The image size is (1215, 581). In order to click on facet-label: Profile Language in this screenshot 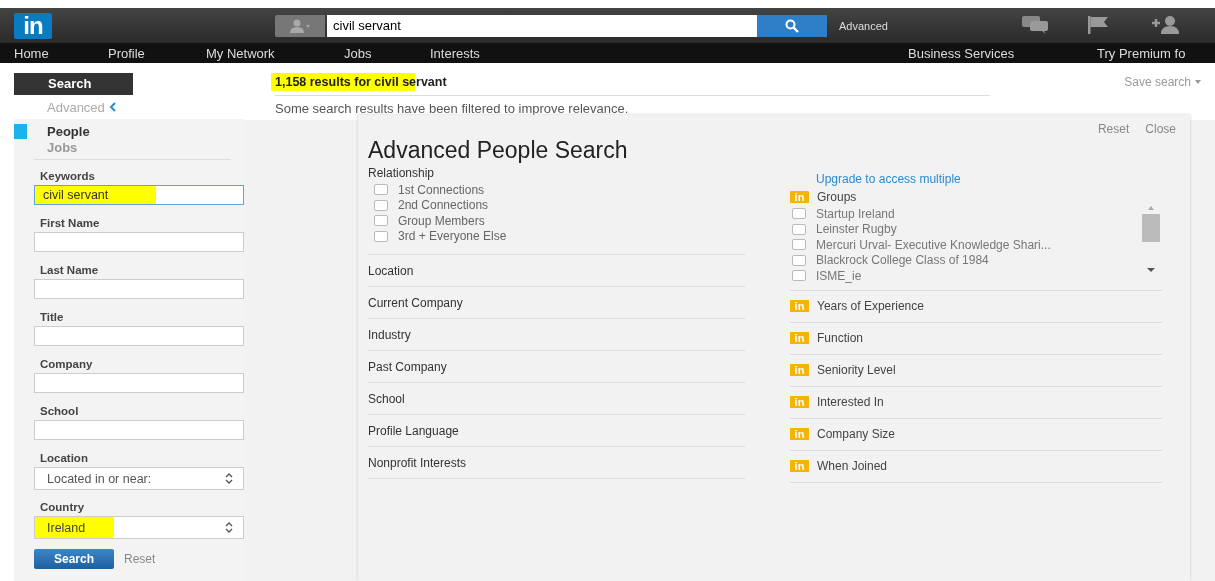, I will do `click(413, 430)`.